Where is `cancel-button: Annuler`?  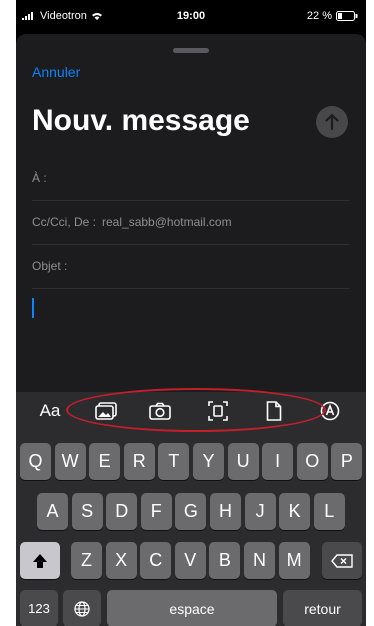
cancel-button: Annuler is located at coordinates (56, 72).